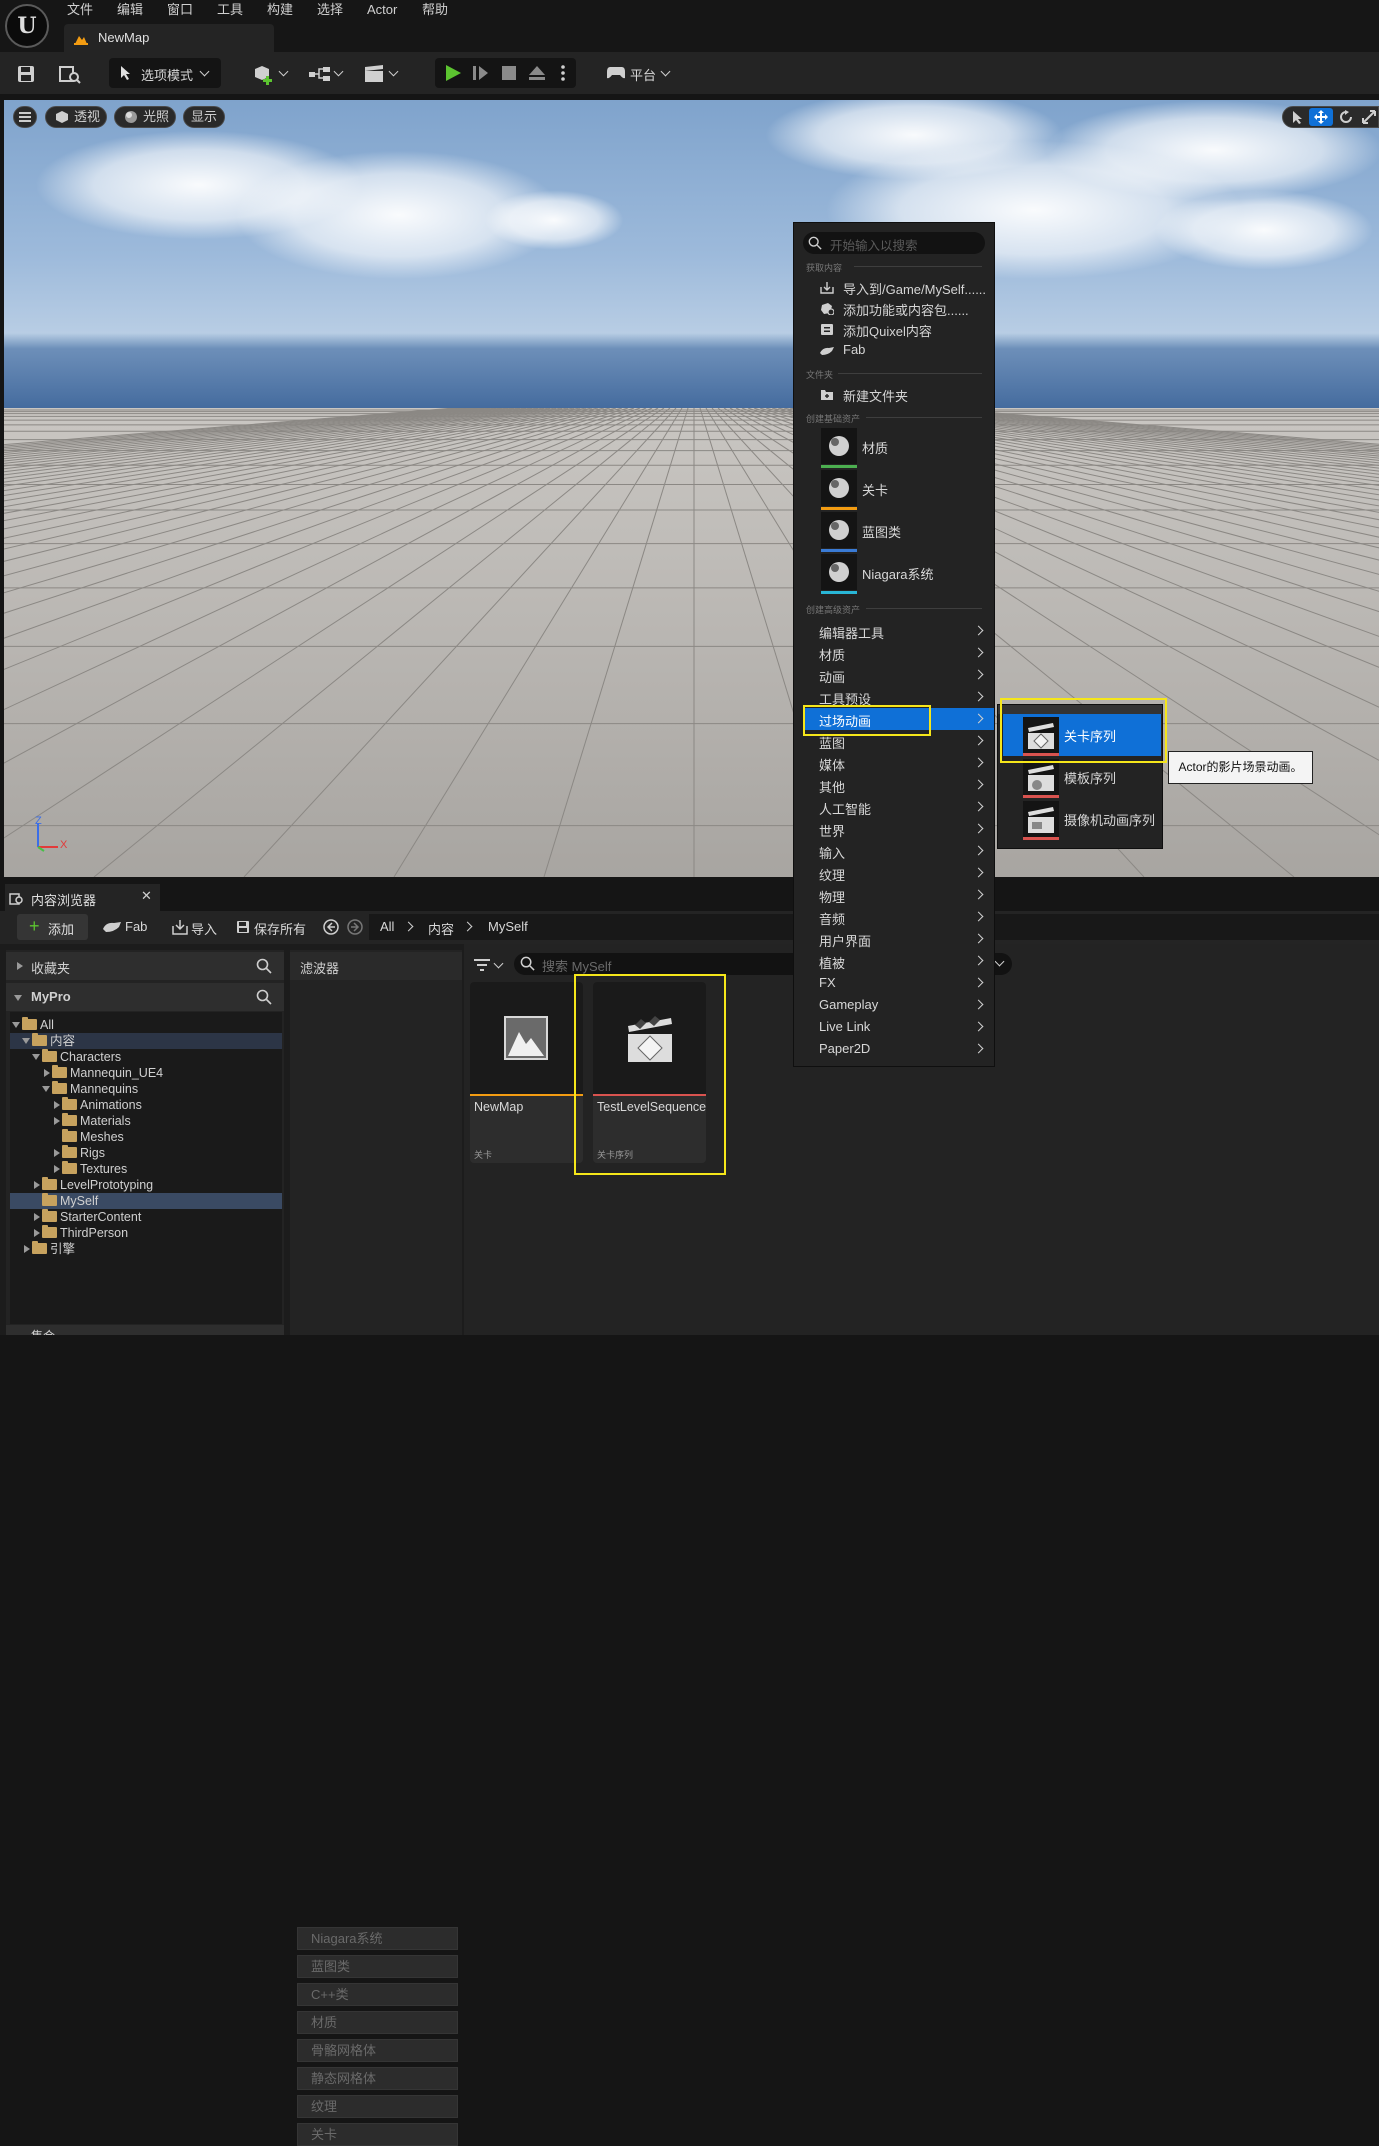 The height and width of the screenshot is (2146, 1379). Describe the element at coordinates (899, 961) in the screenshot. I see `menu-submenu-item: 植被` at that location.